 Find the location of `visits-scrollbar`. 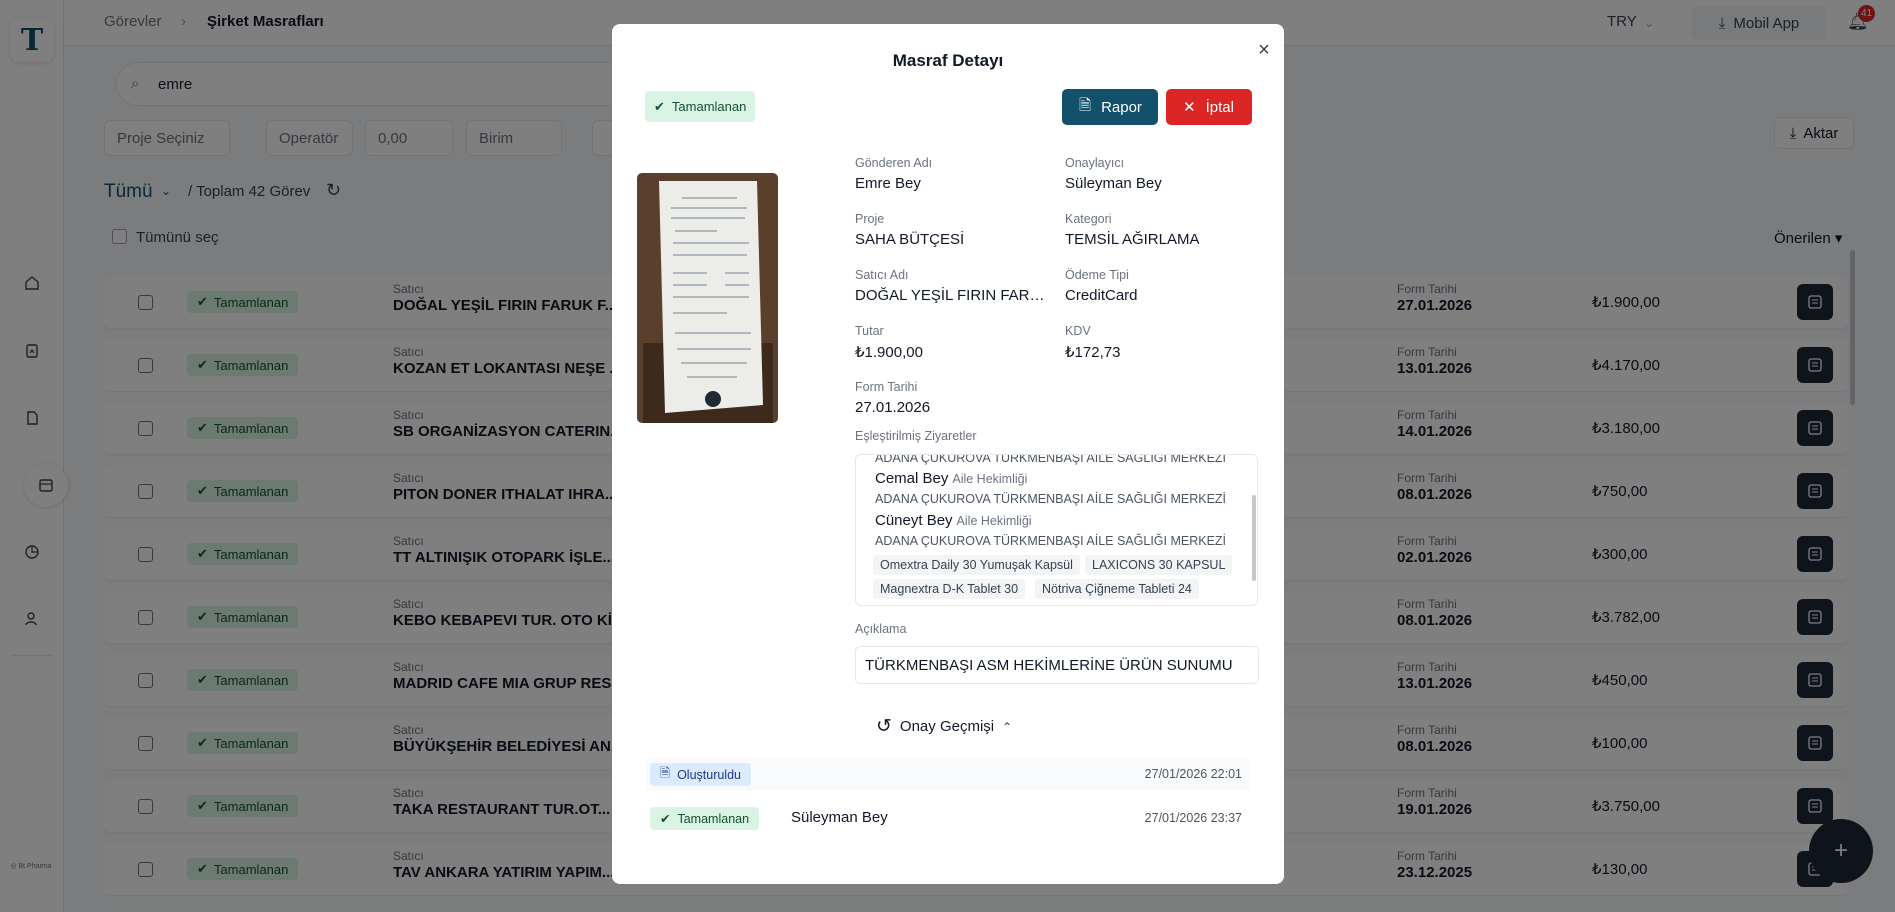

visits-scrollbar is located at coordinates (1254, 538).